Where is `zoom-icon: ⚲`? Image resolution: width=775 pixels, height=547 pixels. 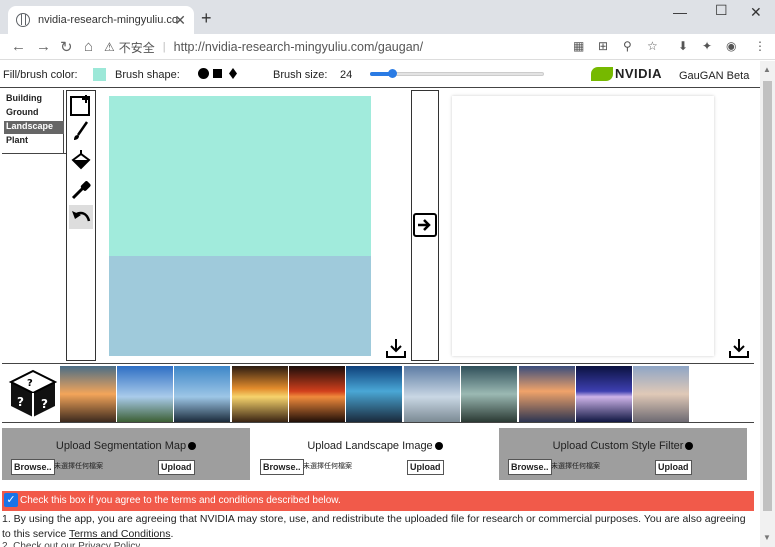 zoom-icon: ⚲ is located at coordinates (627, 46).